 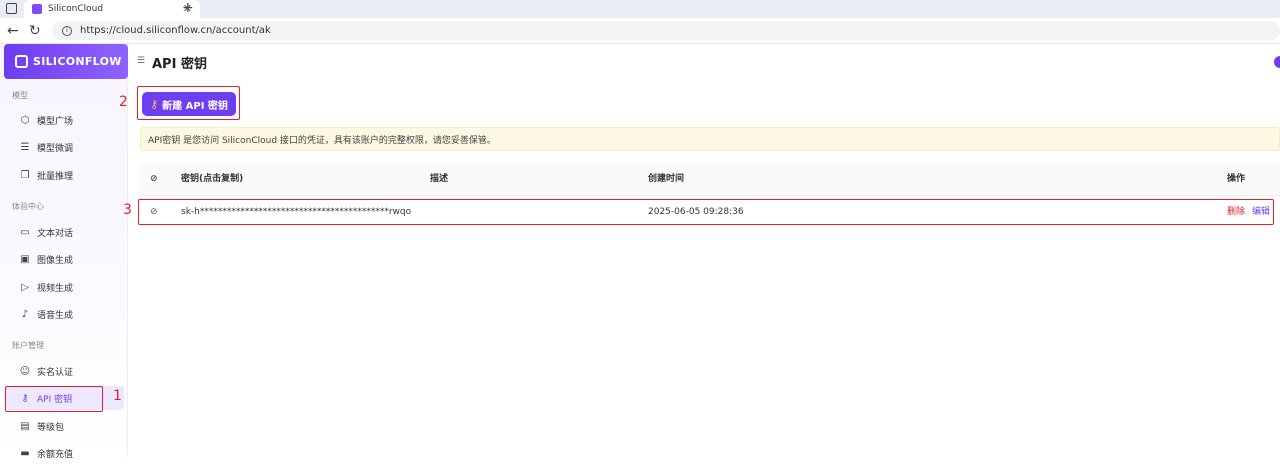 What do you see at coordinates (65, 453) in the screenshot?
I see `sidebar-item-recharge: ▬ 余额充值` at bounding box center [65, 453].